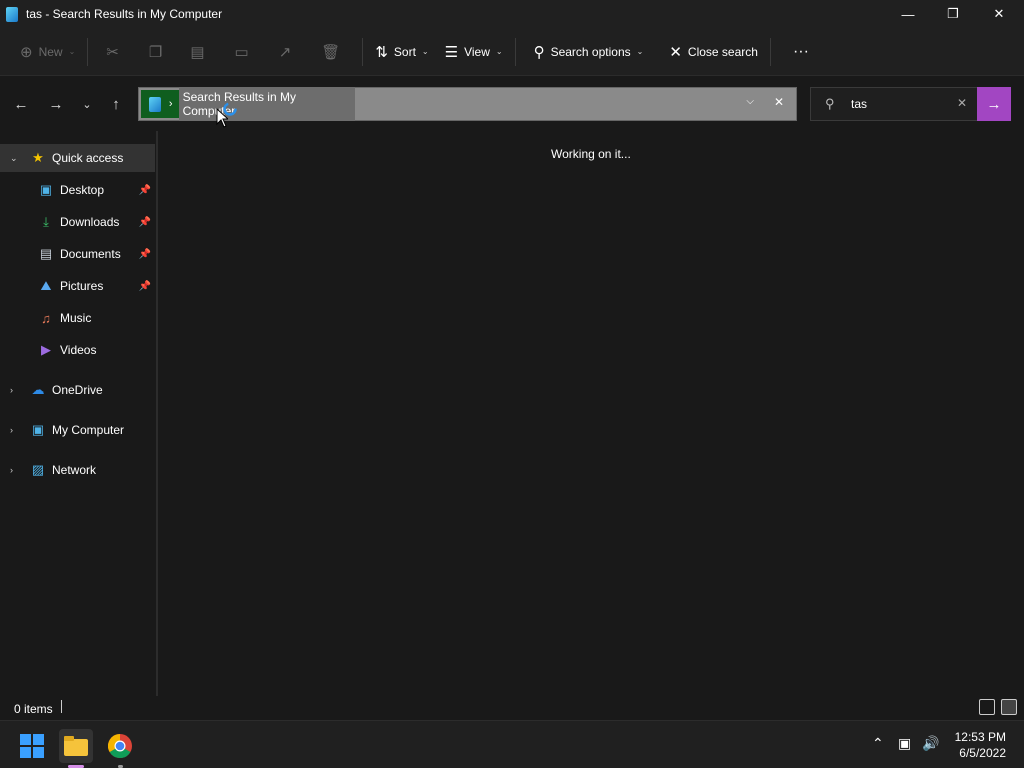 The height and width of the screenshot is (768, 1024). What do you see at coordinates (801, 52) in the screenshot?
I see `more-options-button: ···` at bounding box center [801, 52].